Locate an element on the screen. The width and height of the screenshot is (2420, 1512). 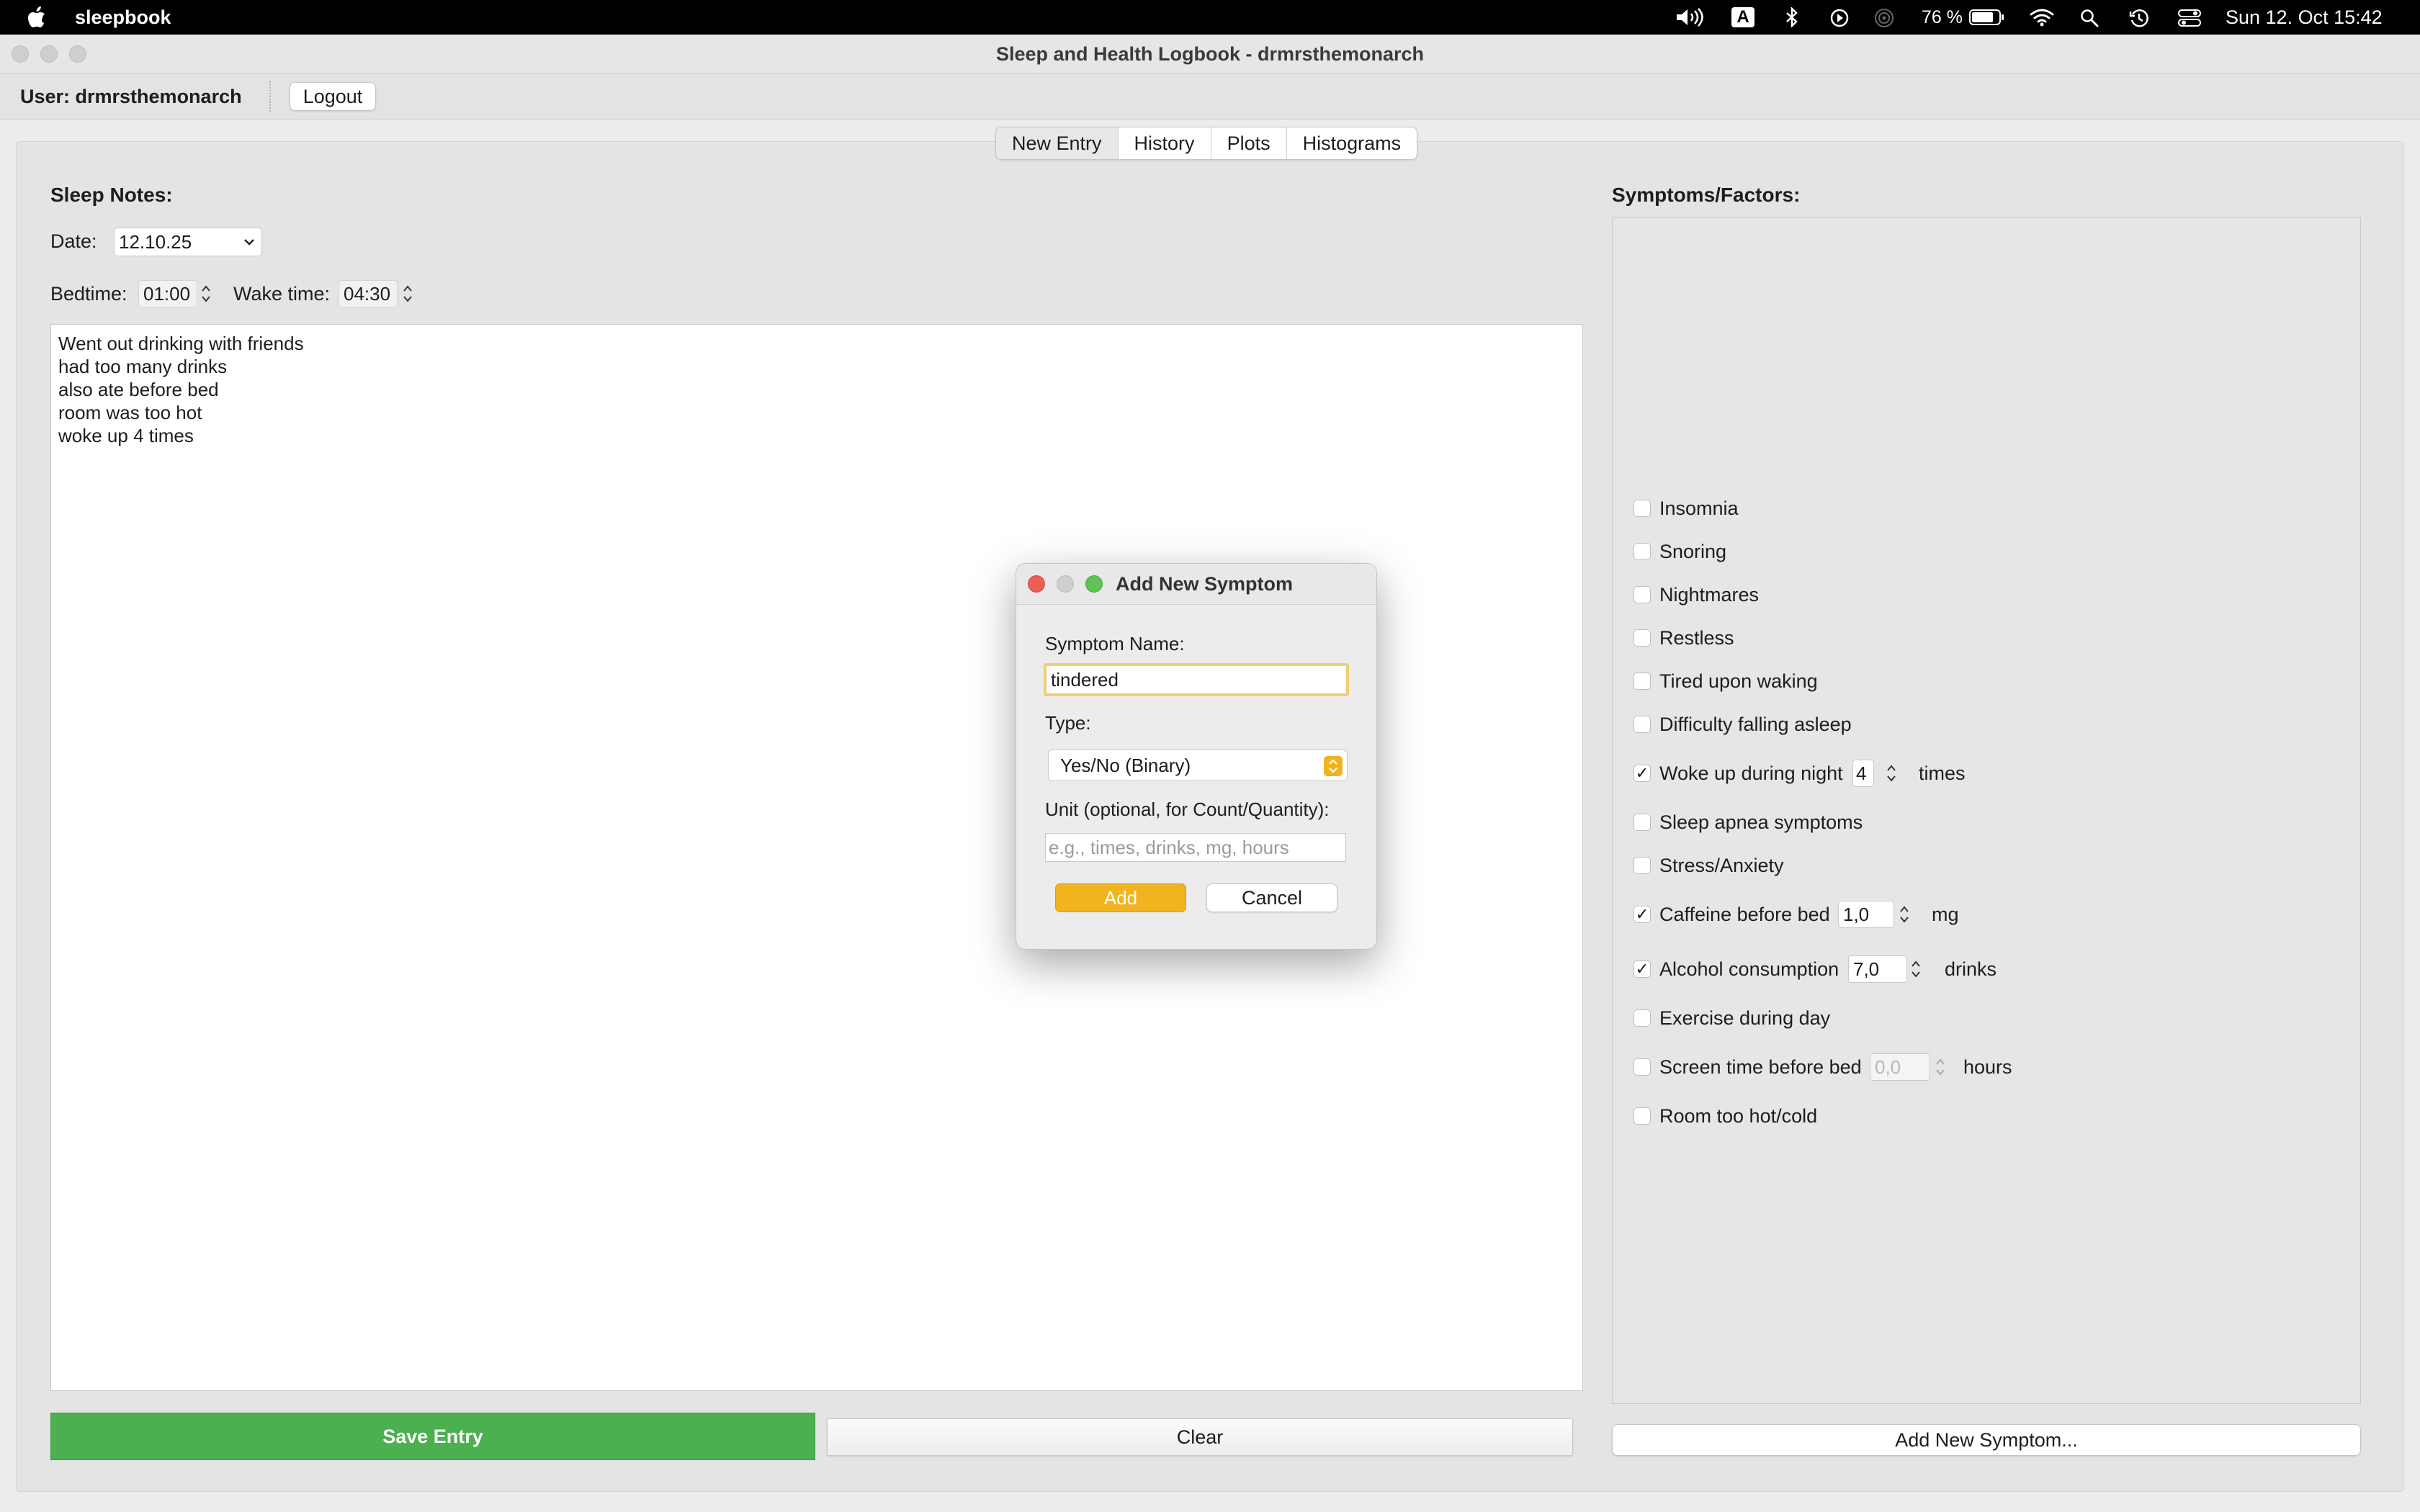
dialog-add-button: Add is located at coordinates (1120, 897).